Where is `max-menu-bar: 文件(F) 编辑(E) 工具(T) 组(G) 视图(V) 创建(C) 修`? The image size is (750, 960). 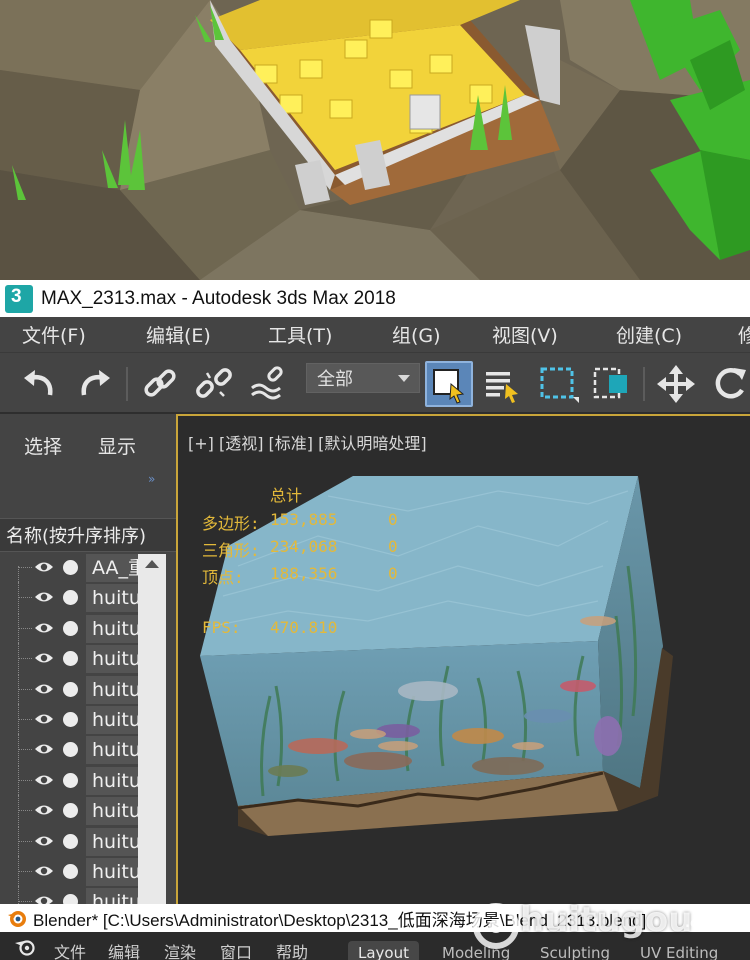
max-menu-bar: 文件(F) 编辑(E) 工具(T) 组(G) 视图(V) 创建(C) 修 is located at coordinates (375, 334).